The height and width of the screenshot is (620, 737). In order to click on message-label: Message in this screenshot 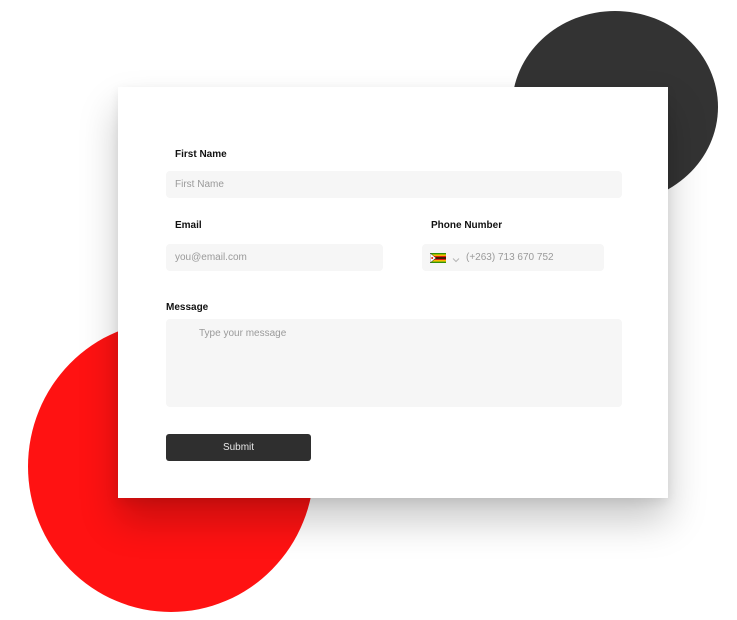, I will do `click(187, 307)`.